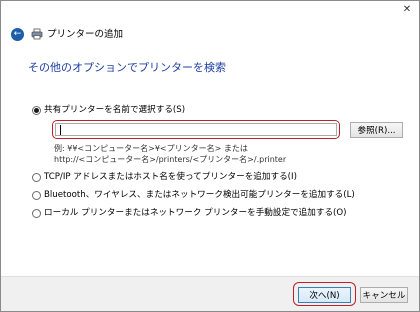 The width and height of the screenshot is (420, 312). What do you see at coordinates (210, 293) in the screenshot?
I see `dialog-footer: 次へ(N) キャンセル` at bounding box center [210, 293].